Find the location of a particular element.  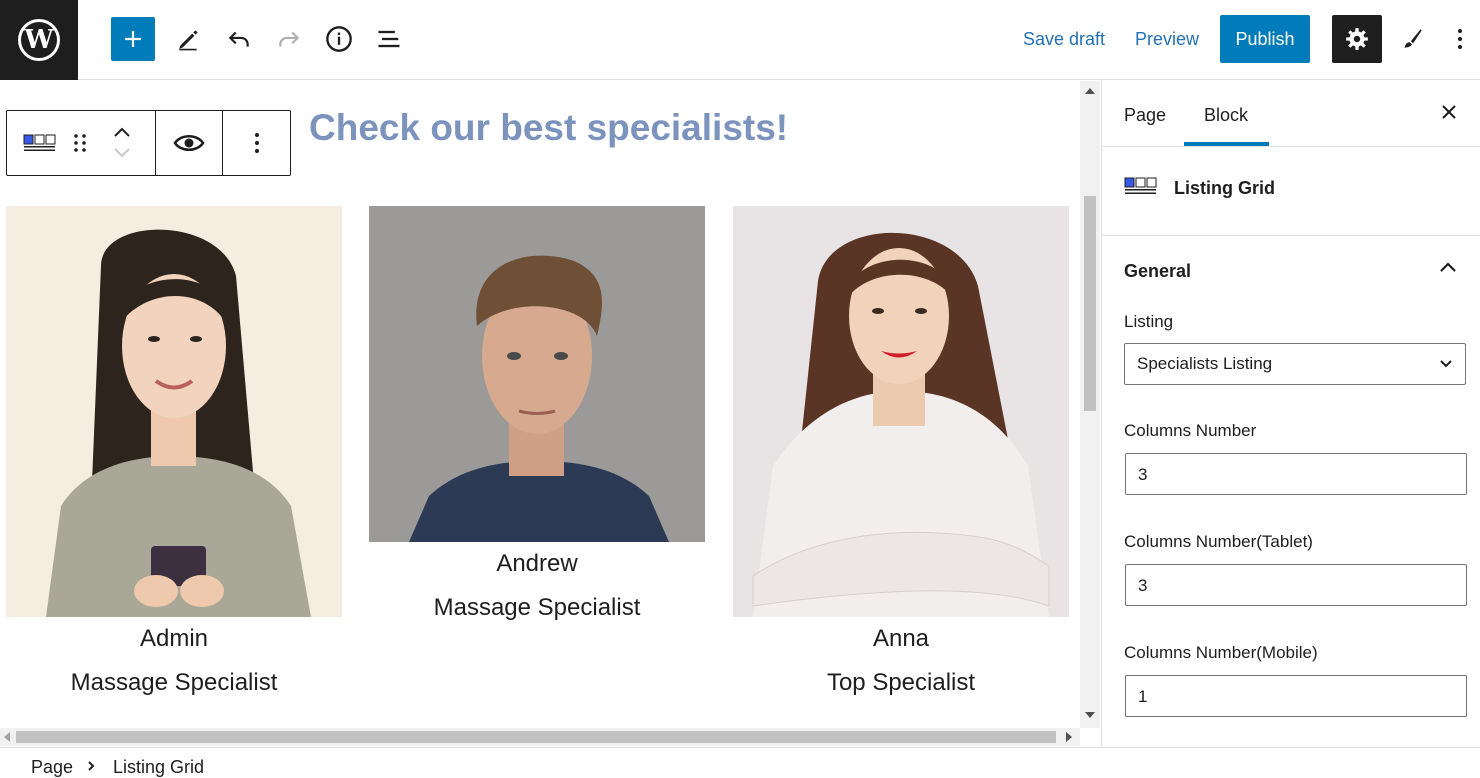

general-panel-toggle: General is located at coordinates (1157, 271).